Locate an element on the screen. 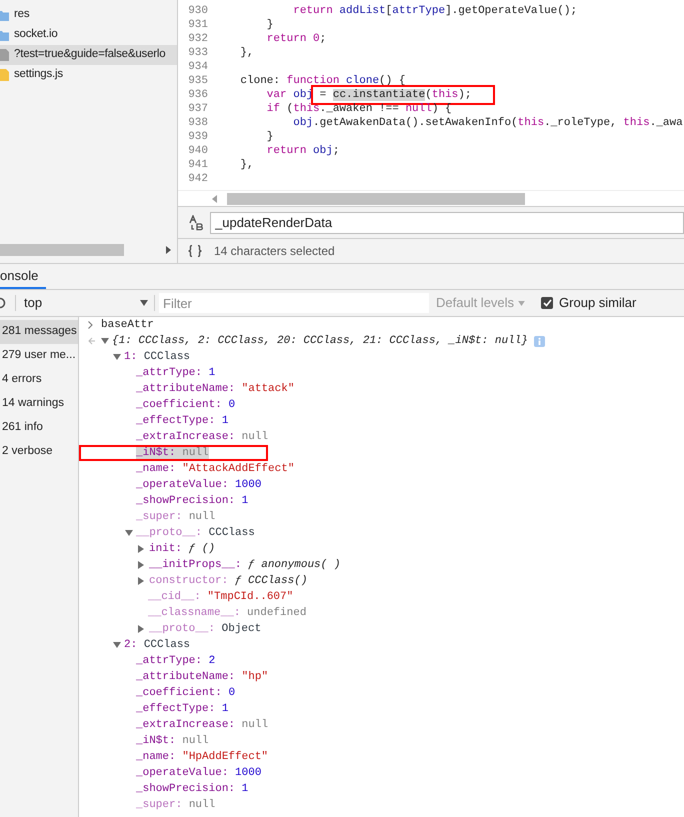 The image size is (684, 817). code-line: obj.getAwakenData().setAwakenInfo(this._roleType, this._awa is located at coordinates (487, 123).